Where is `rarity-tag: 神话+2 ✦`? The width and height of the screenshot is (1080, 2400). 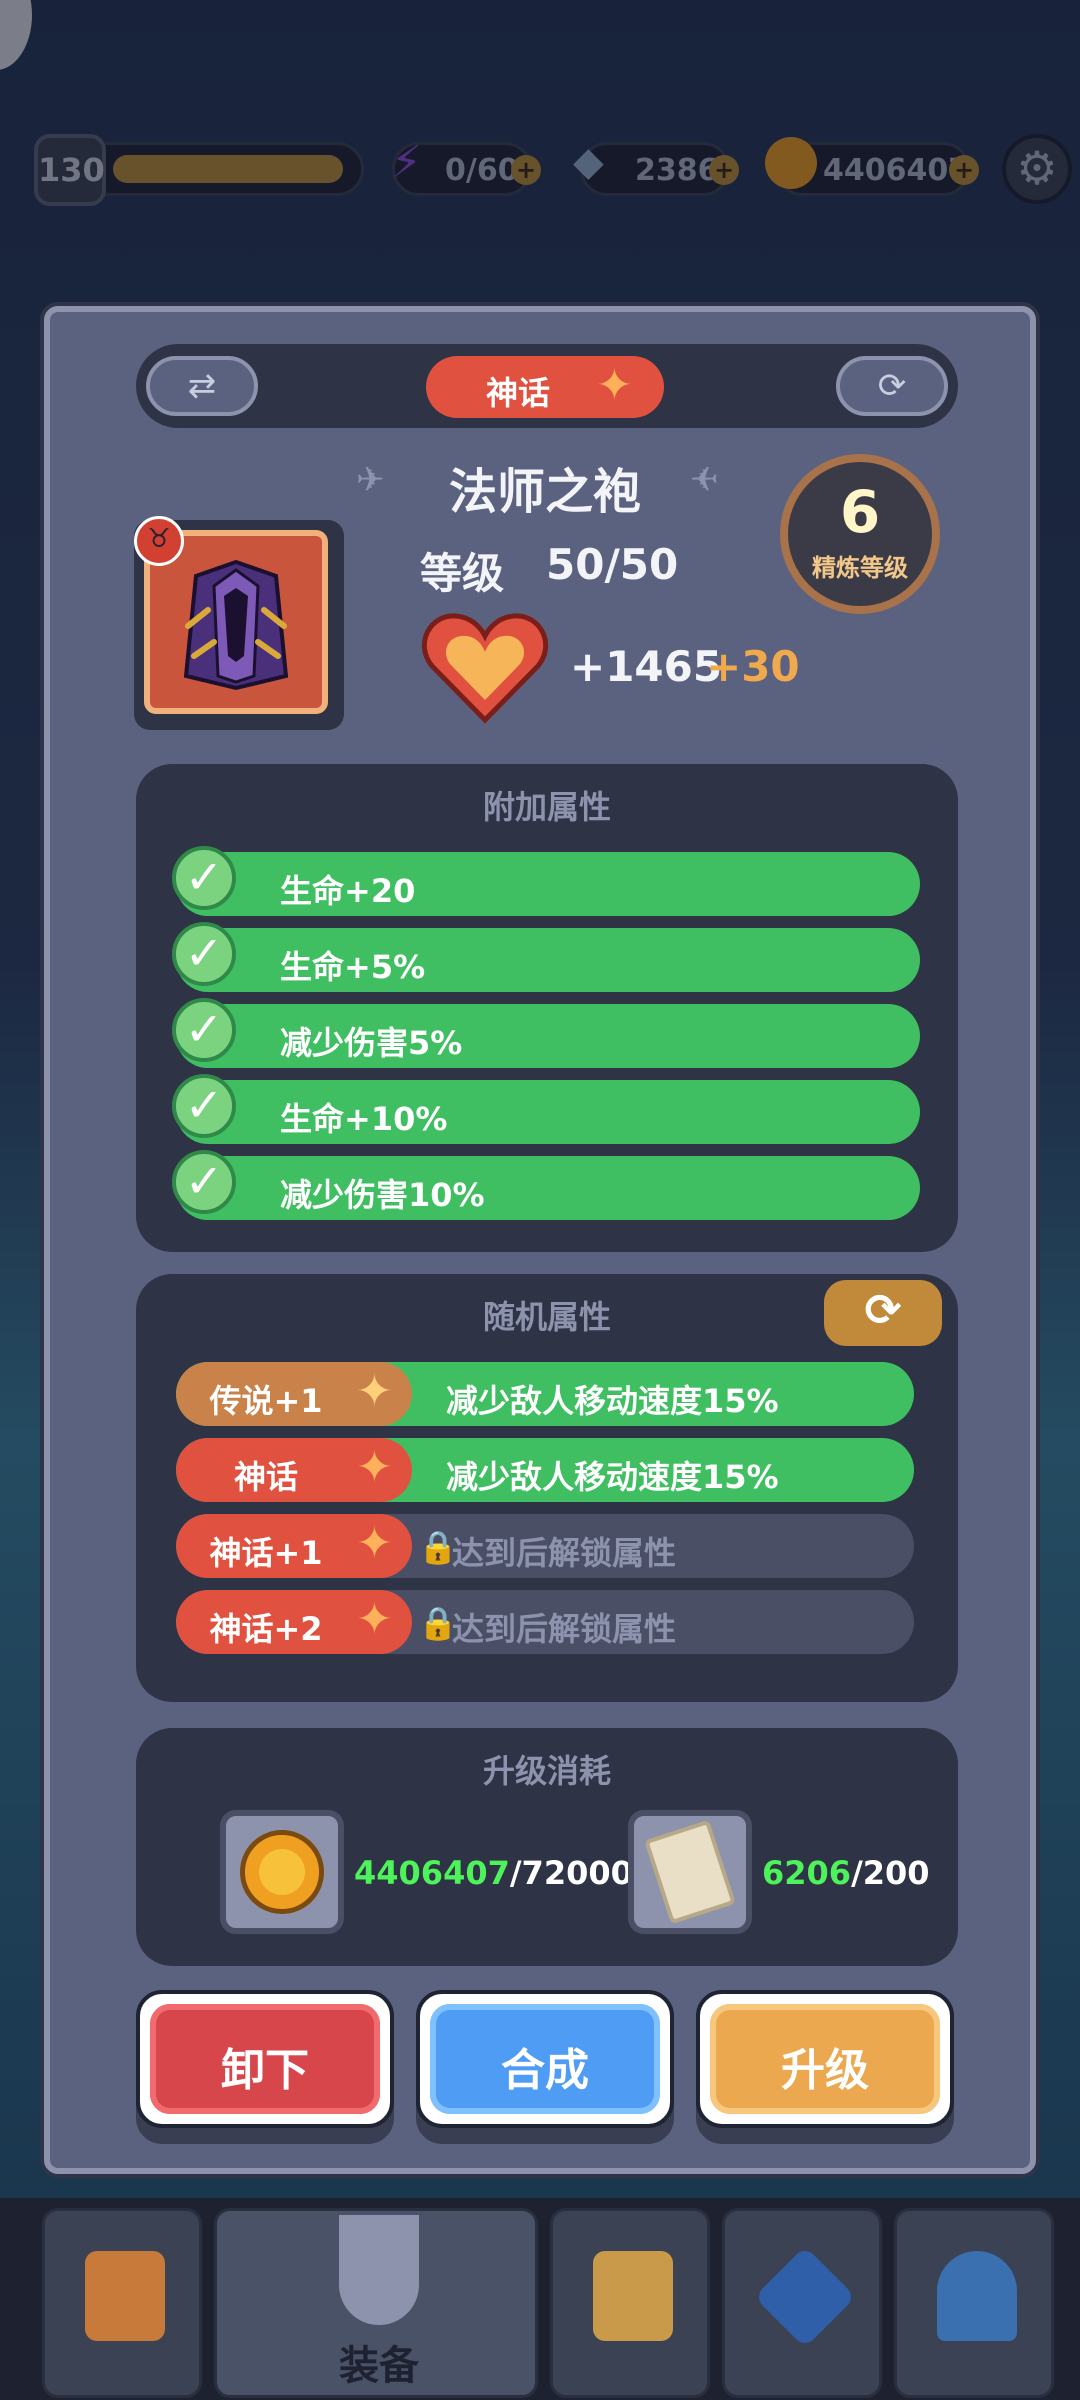
rarity-tag: 神话+2 ✦ is located at coordinates (294, 1622).